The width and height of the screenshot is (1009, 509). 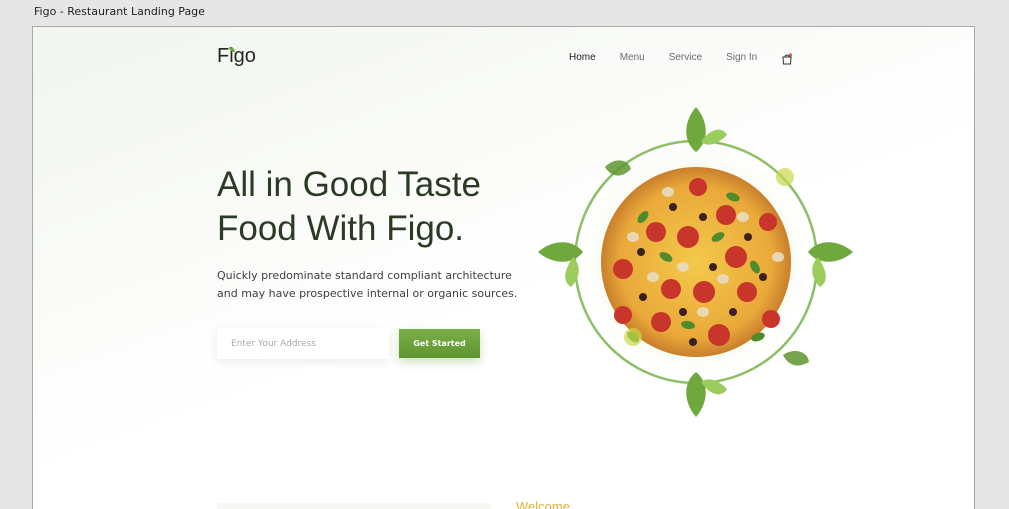 What do you see at coordinates (741, 57) in the screenshot?
I see `nav-sign-in: Sign In` at bounding box center [741, 57].